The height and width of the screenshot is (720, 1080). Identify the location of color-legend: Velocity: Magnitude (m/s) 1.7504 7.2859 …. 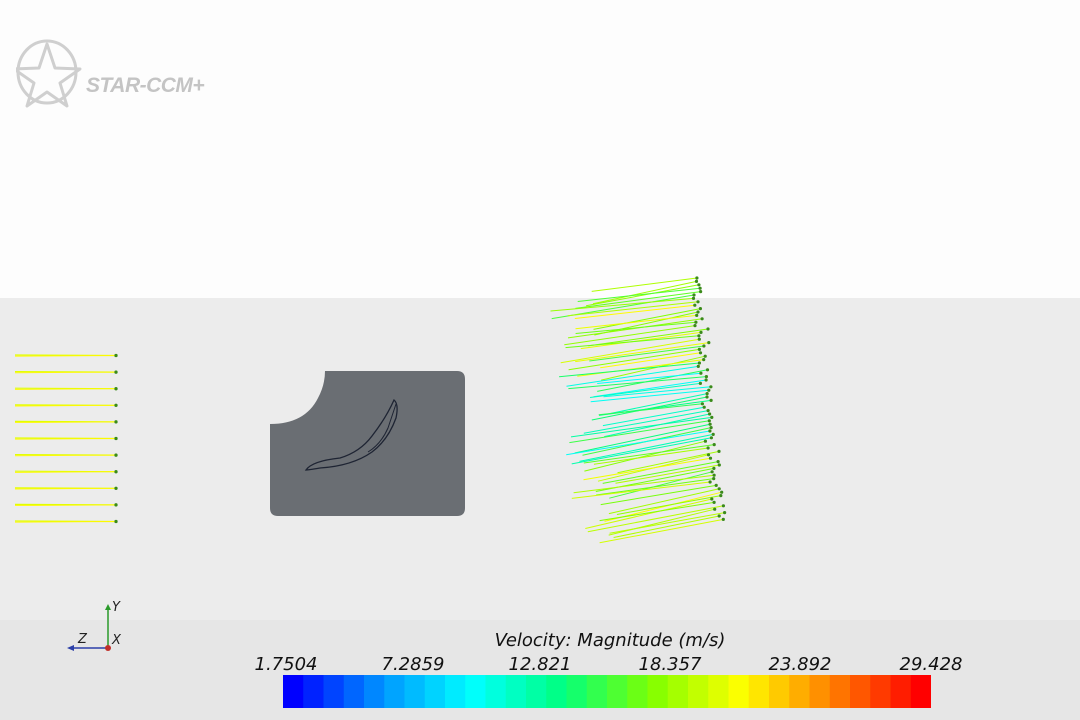
(610, 671).